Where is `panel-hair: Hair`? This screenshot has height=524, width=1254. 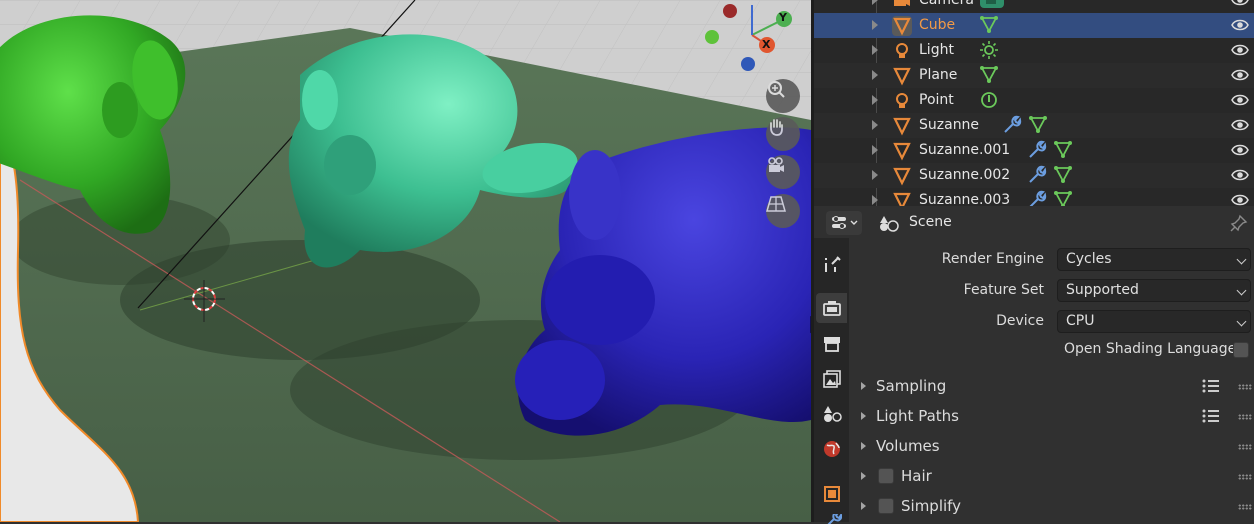
panel-hair: Hair is located at coordinates (1051, 476).